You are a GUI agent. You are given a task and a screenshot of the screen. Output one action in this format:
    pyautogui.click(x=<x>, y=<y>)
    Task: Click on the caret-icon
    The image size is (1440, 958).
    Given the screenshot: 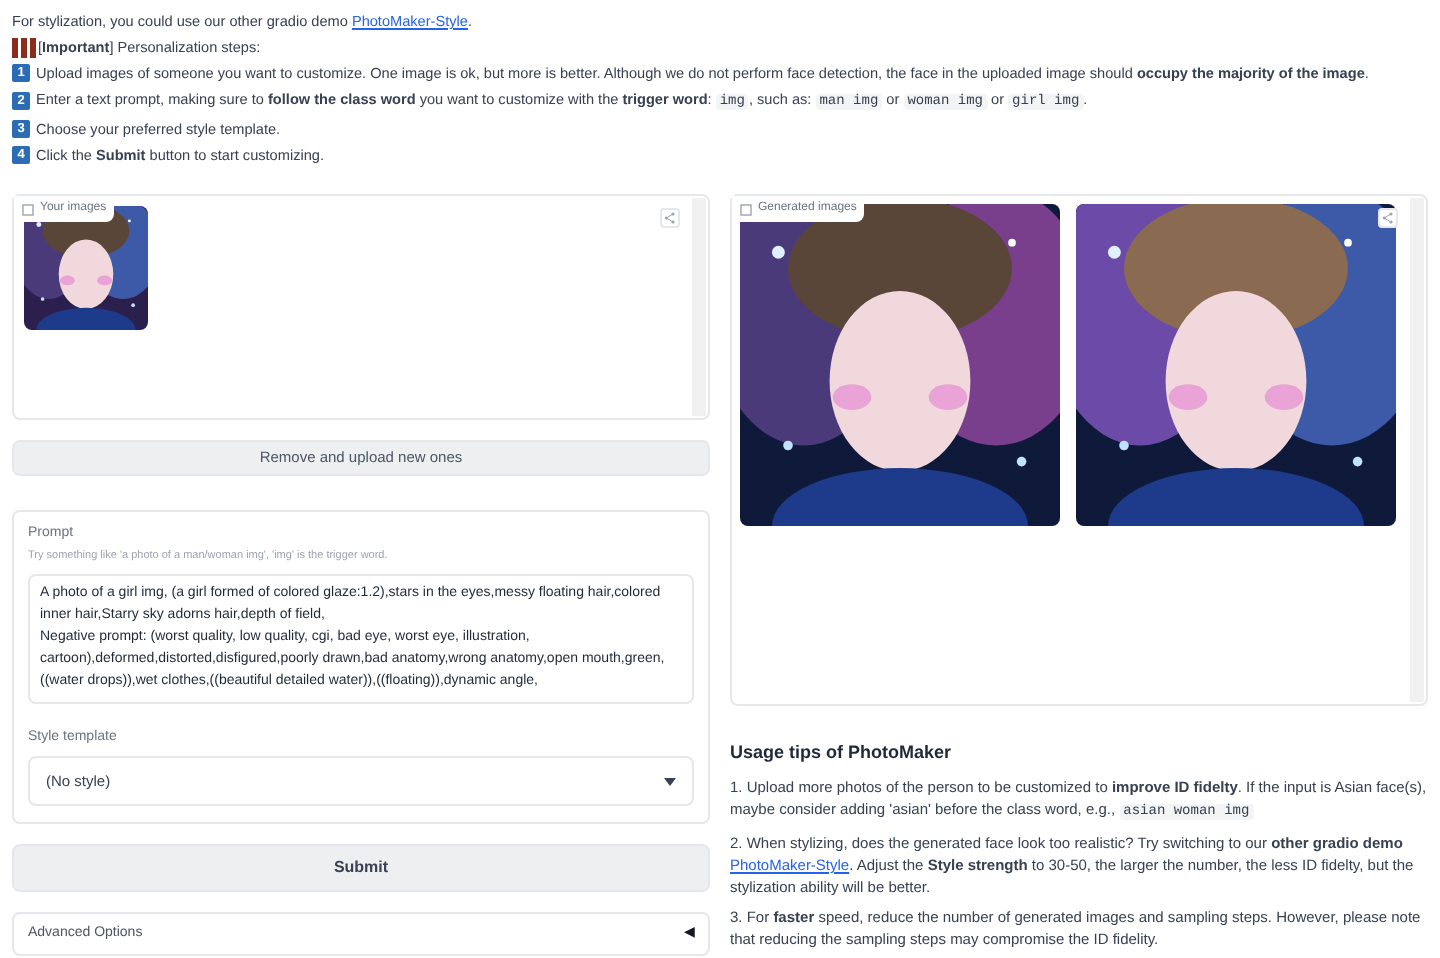 What is the action you would take?
    pyautogui.click(x=670, y=781)
    